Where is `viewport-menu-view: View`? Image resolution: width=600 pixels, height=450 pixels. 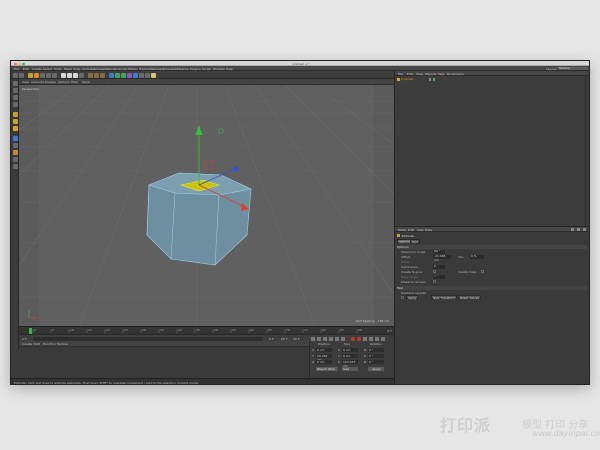
viewport-menu-view: View is located at coordinates (25, 82).